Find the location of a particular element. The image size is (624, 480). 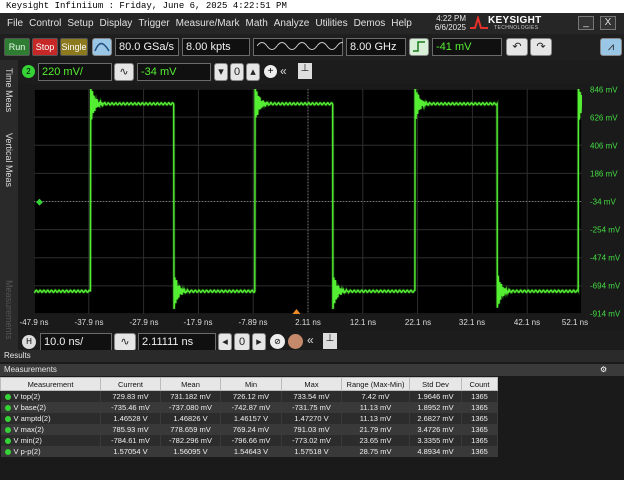

col-std-dev: Std Dev is located at coordinates (435, 384).